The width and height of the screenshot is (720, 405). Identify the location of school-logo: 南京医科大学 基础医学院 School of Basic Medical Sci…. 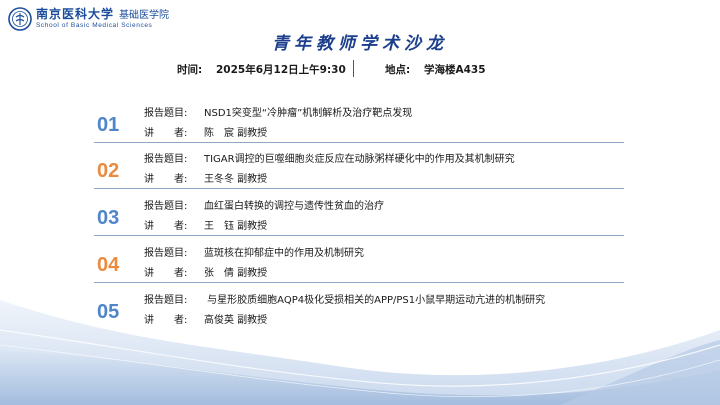
(88, 19).